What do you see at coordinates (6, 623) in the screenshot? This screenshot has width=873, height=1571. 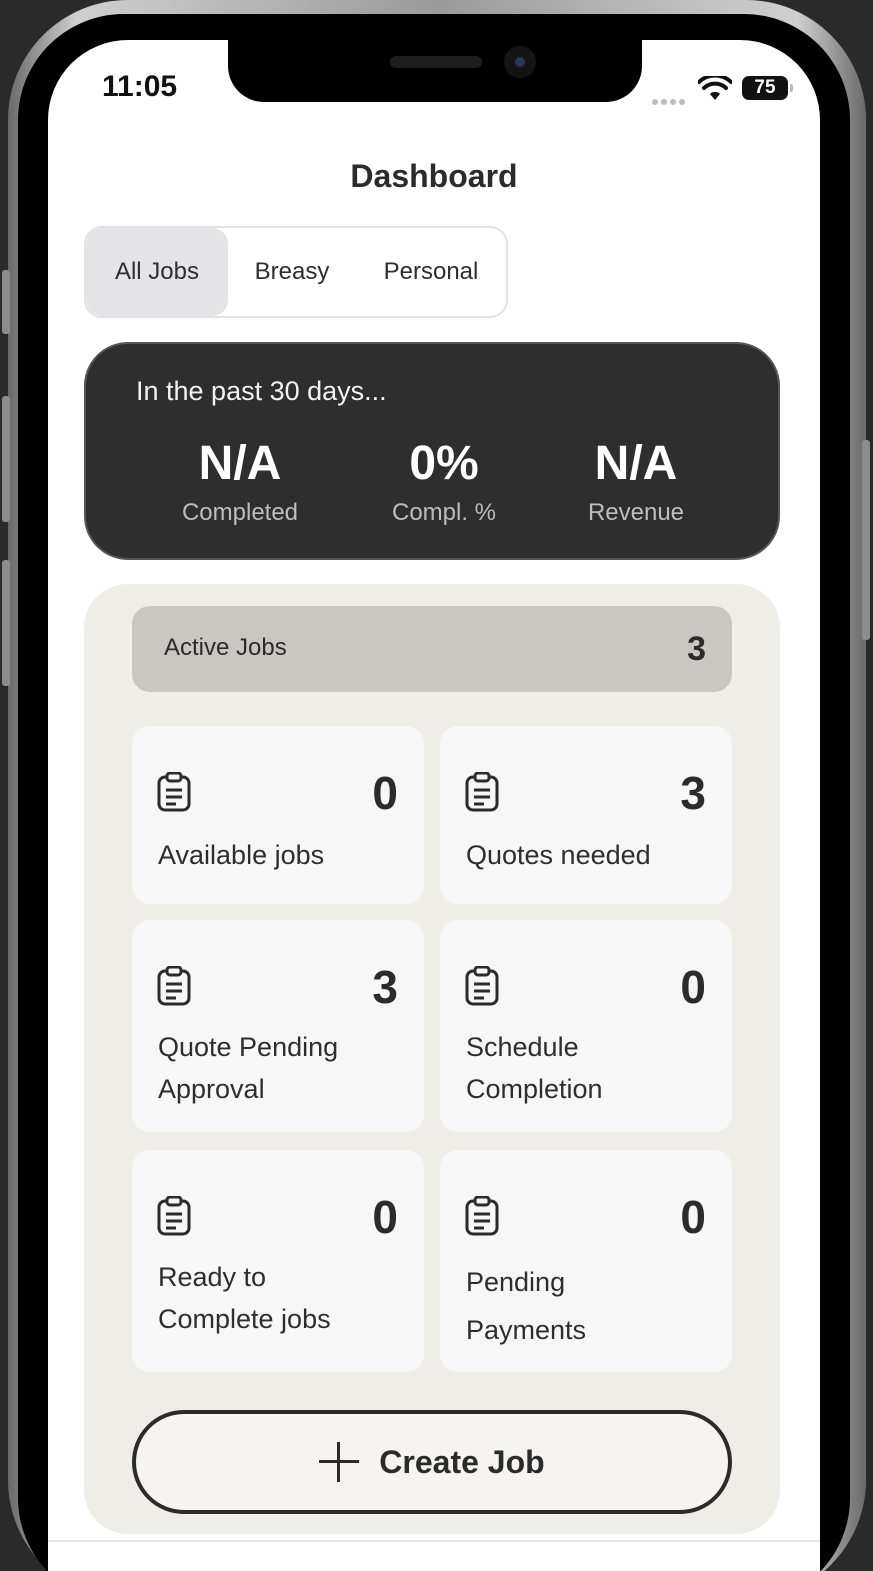 I see `volume-down-button` at bounding box center [6, 623].